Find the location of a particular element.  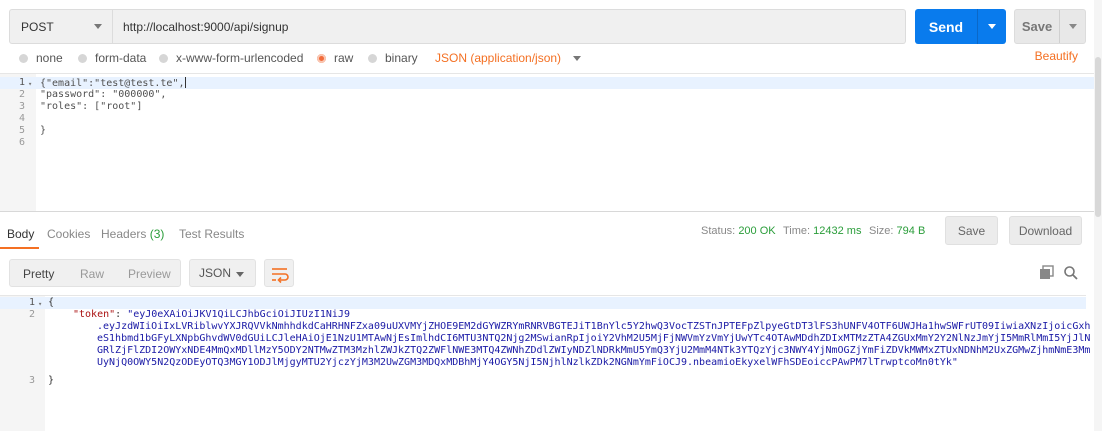

line-number: 5 is located at coordinates (21, 130).